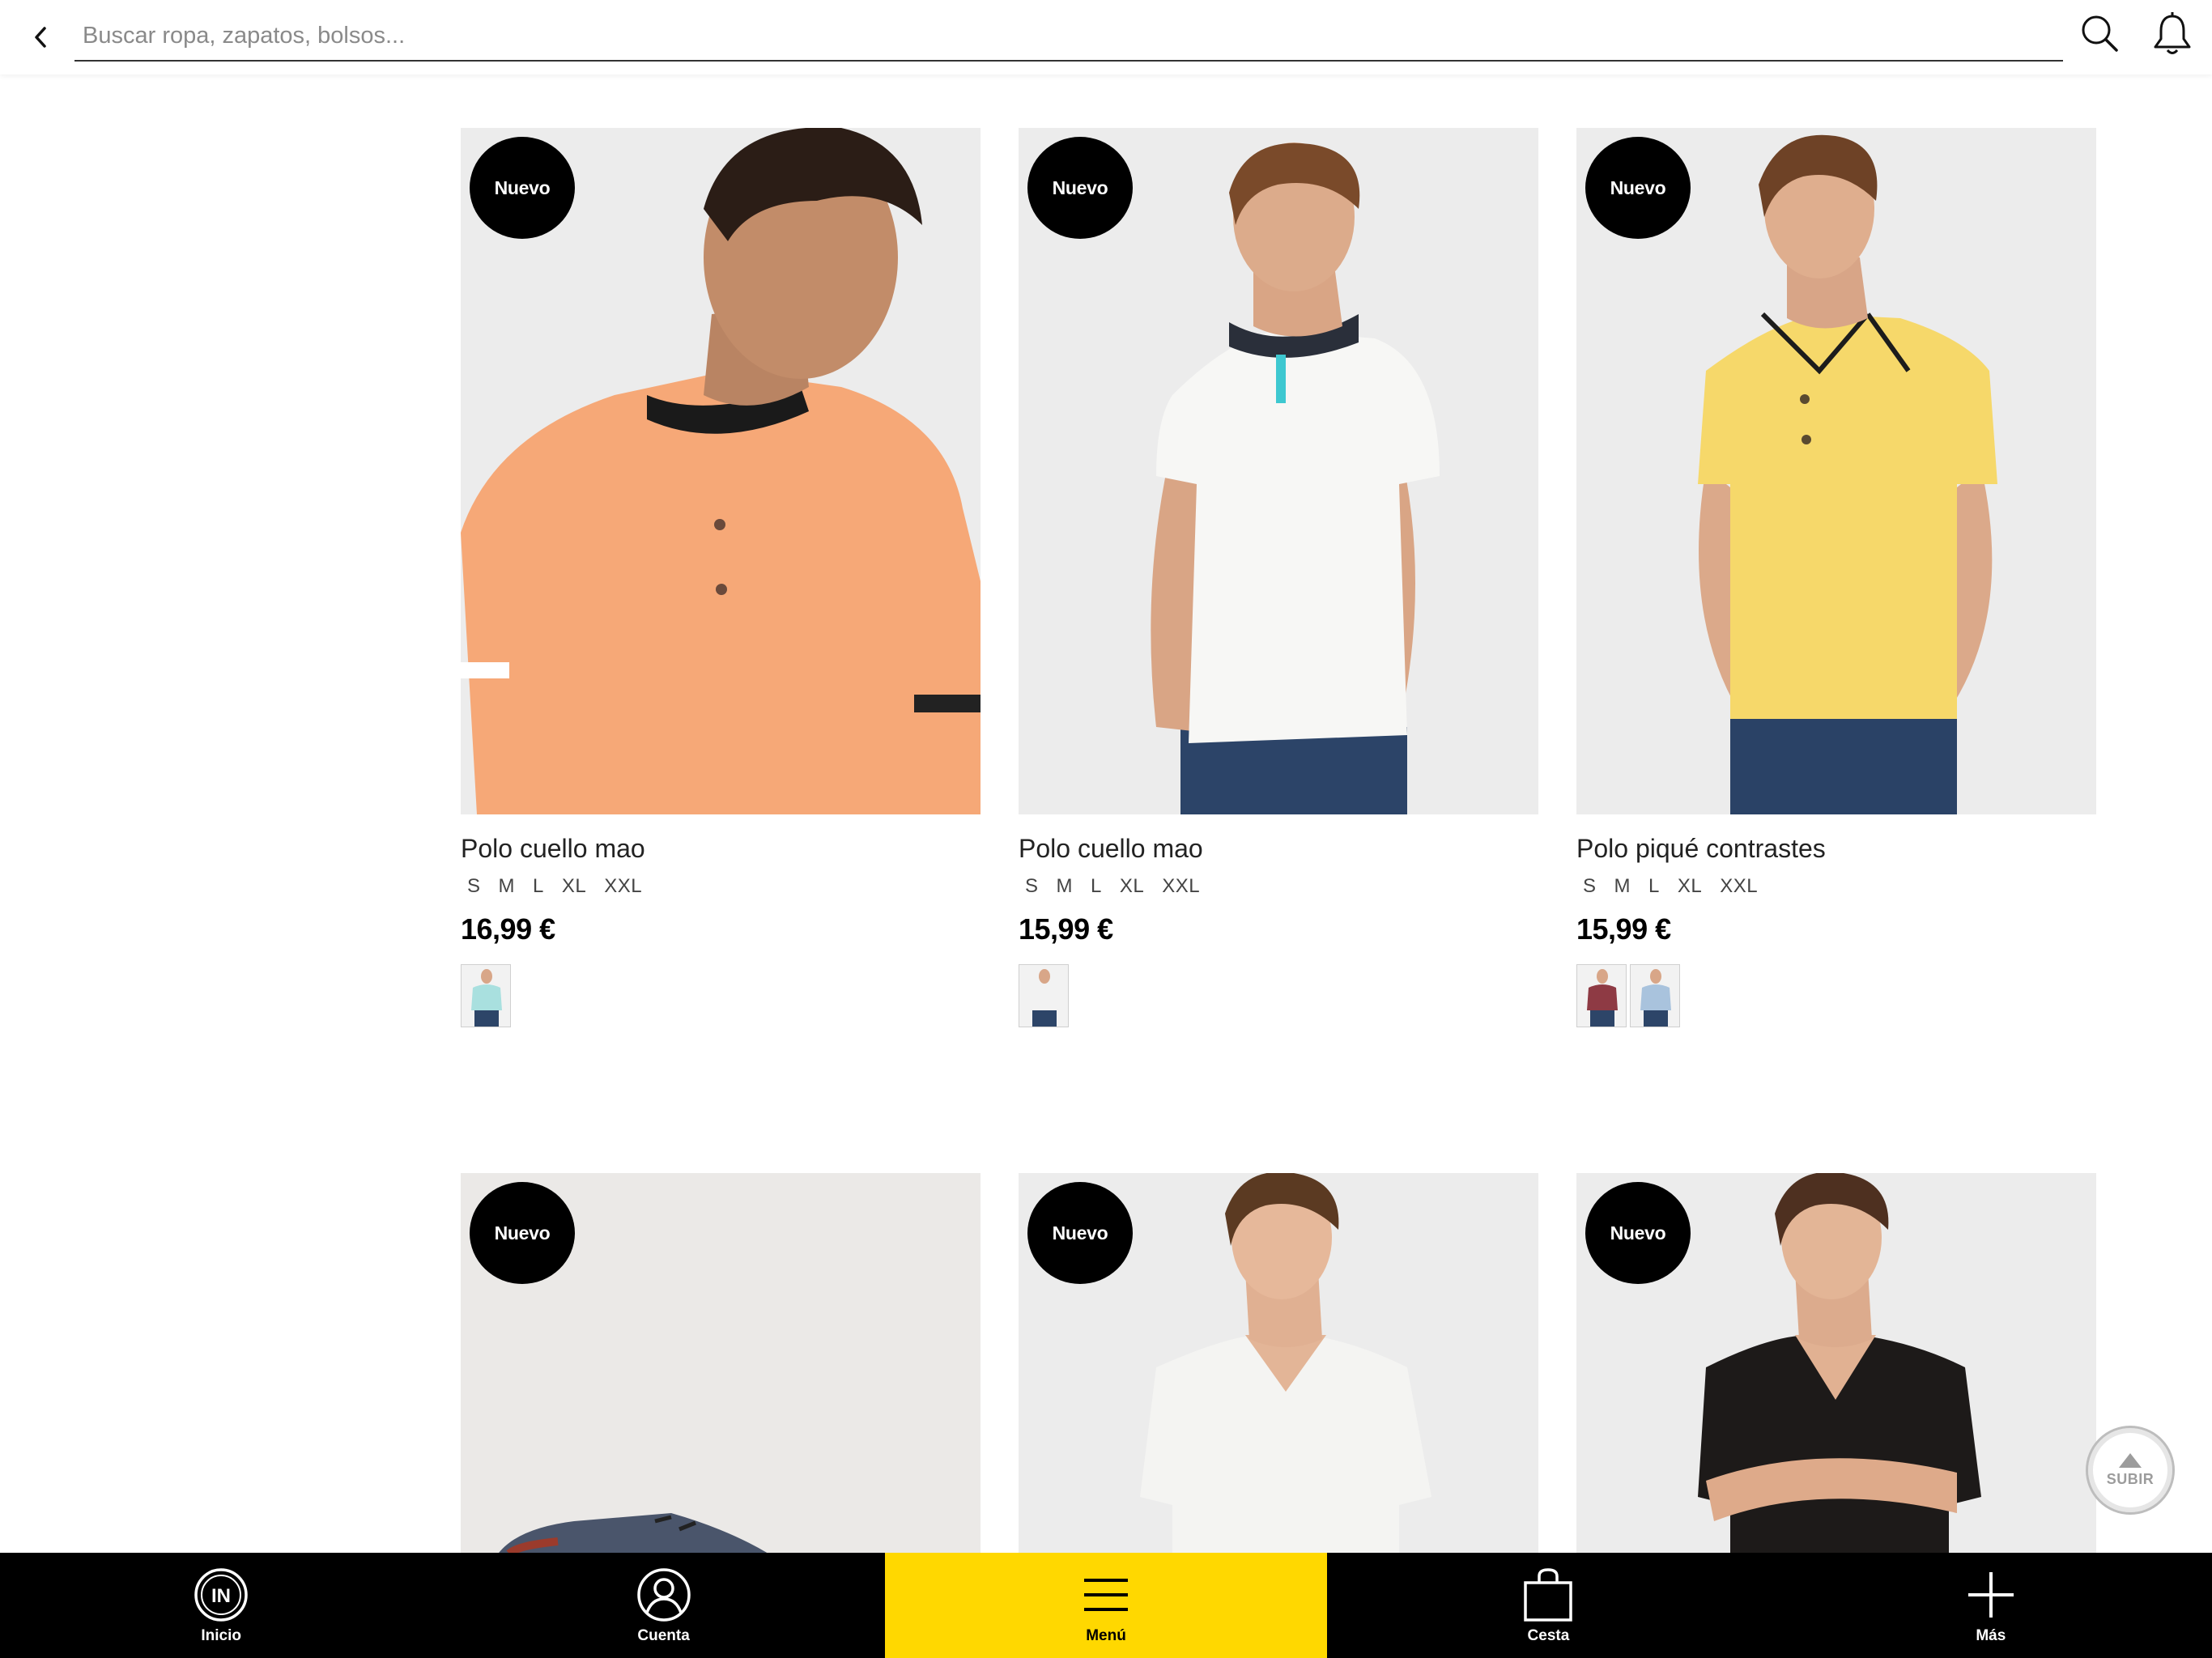 This screenshot has width=2212, height=1658. I want to click on search-button, so click(2099, 33).